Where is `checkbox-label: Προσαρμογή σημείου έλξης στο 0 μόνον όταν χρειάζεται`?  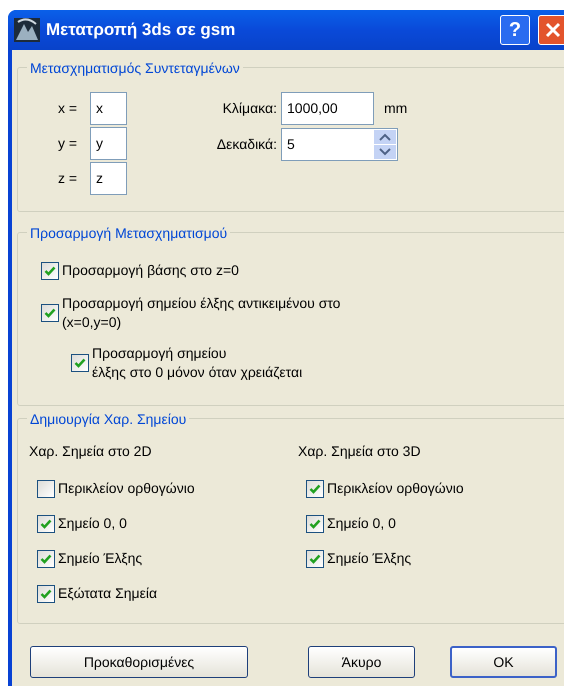 checkbox-label: Προσαρμογή σημείου έλξης στο 0 μόνον όταν χρειάζεται is located at coordinates (197, 363).